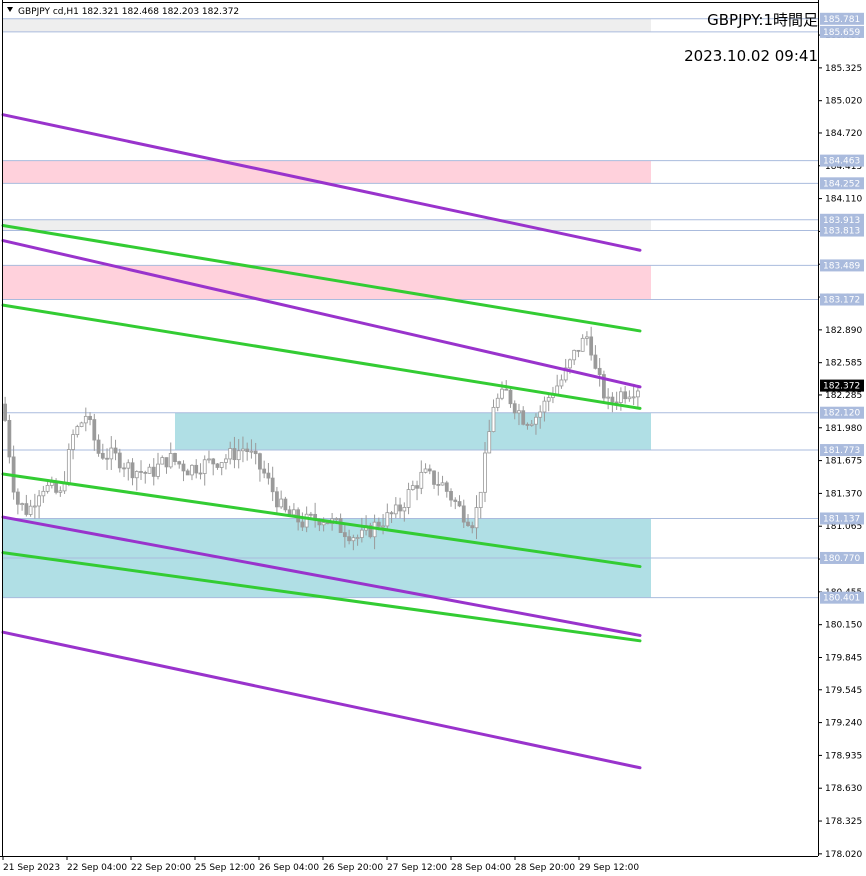 The height and width of the screenshot is (876, 866). Describe the element at coordinates (609, 868) in the screenshot. I see `time-tick-label: 29 Sep 12:00` at that location.